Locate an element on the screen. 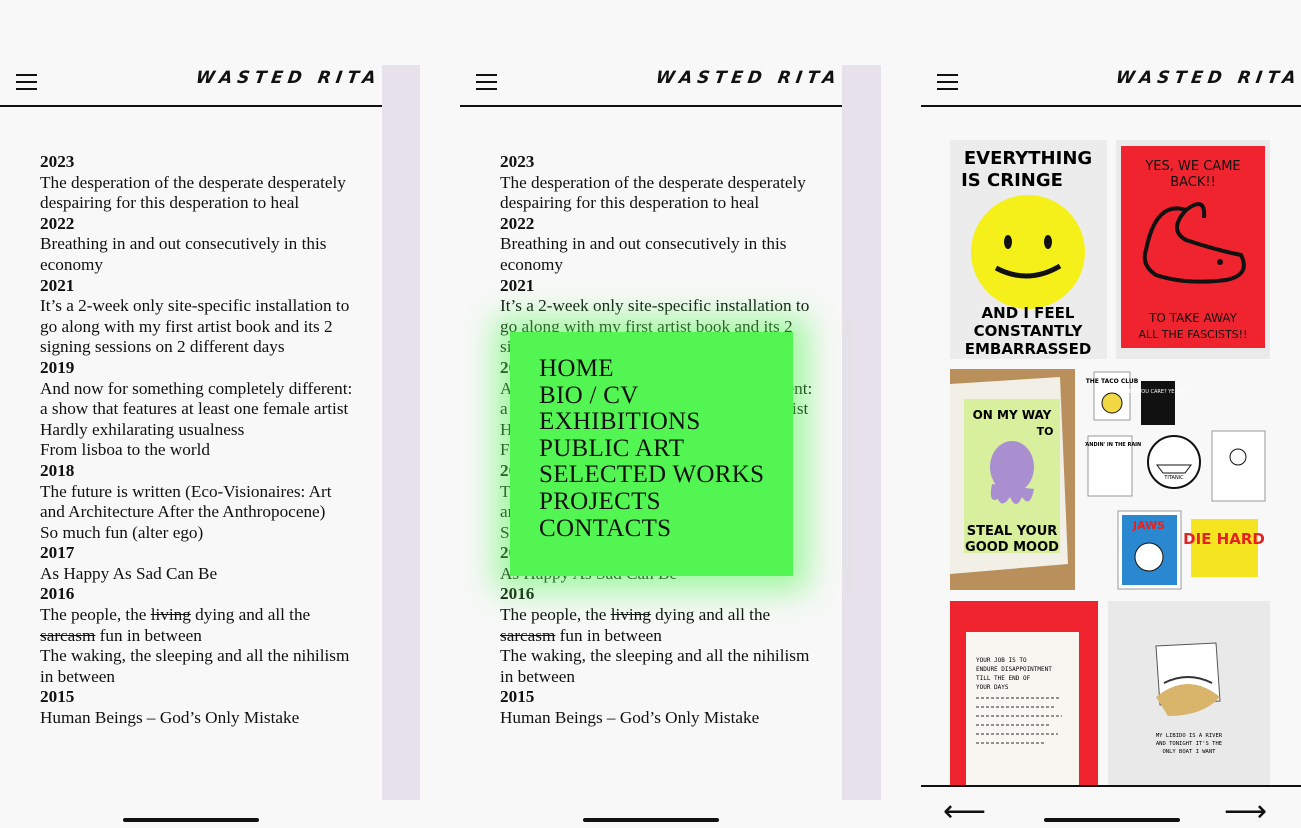  menu-item-contacts: CONTACTS is located at coordinates (666, 529).